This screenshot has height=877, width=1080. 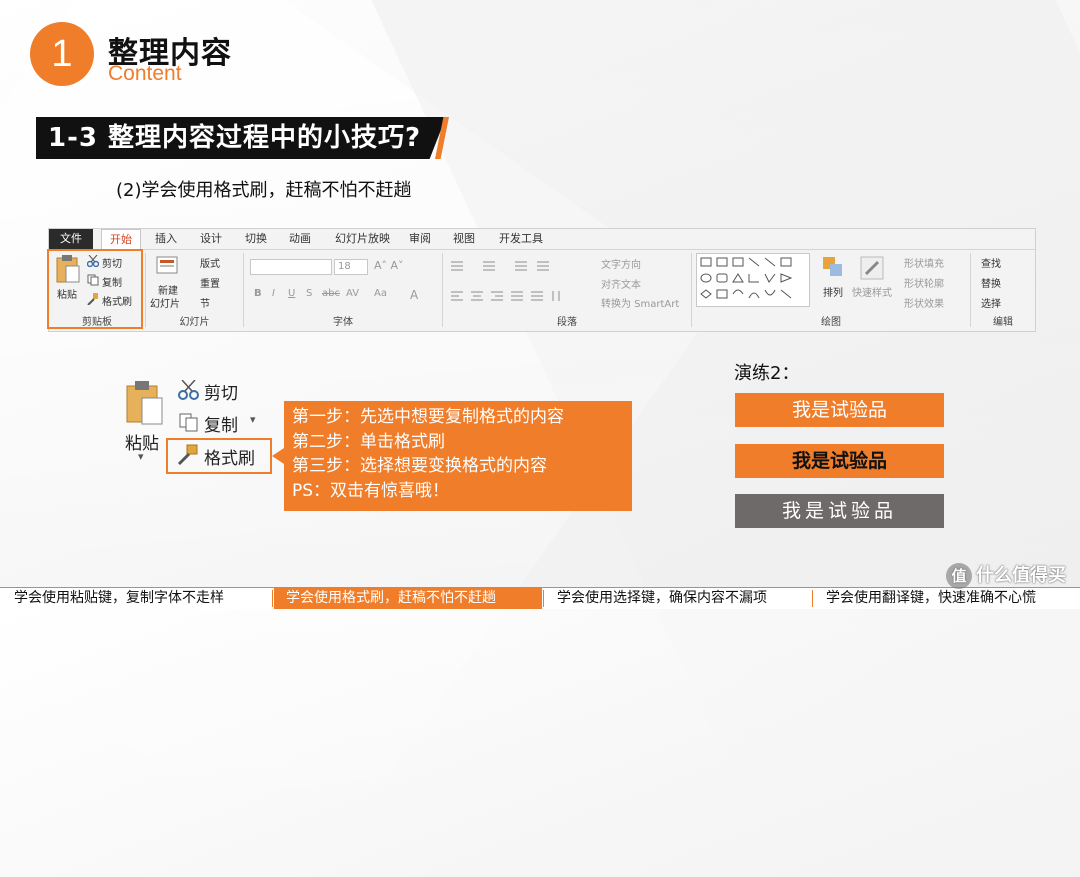 What do you see at coordinates (145, 73) in the screenshot?
I see `page-subtitle: Content` at bounding box center [145, 73].